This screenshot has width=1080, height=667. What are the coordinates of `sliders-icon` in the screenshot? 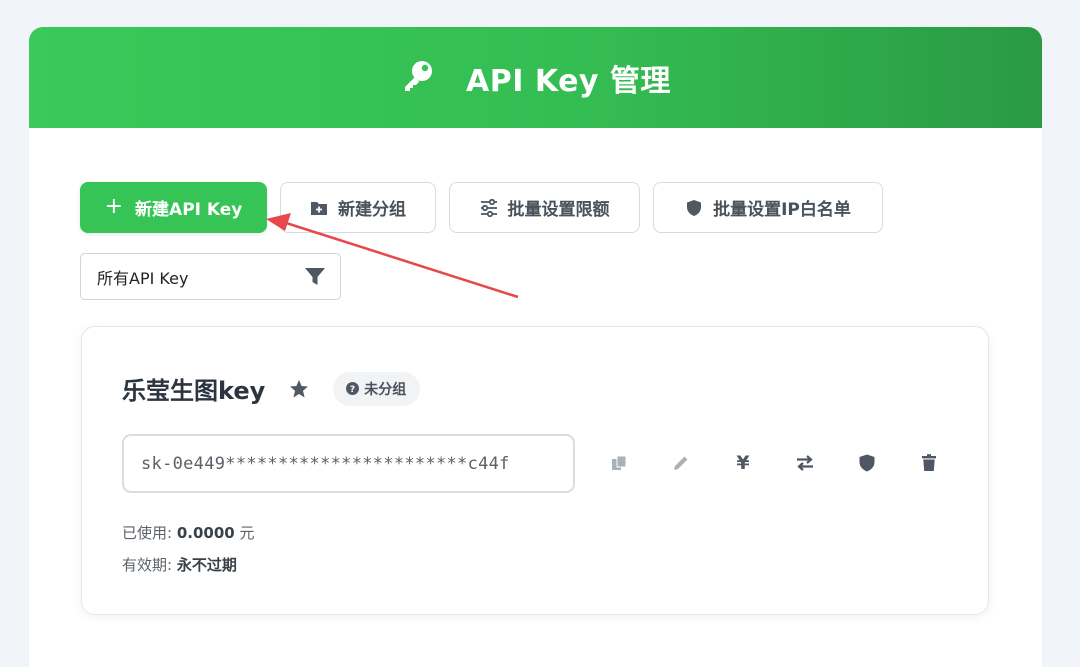 It's located at (488, 207).